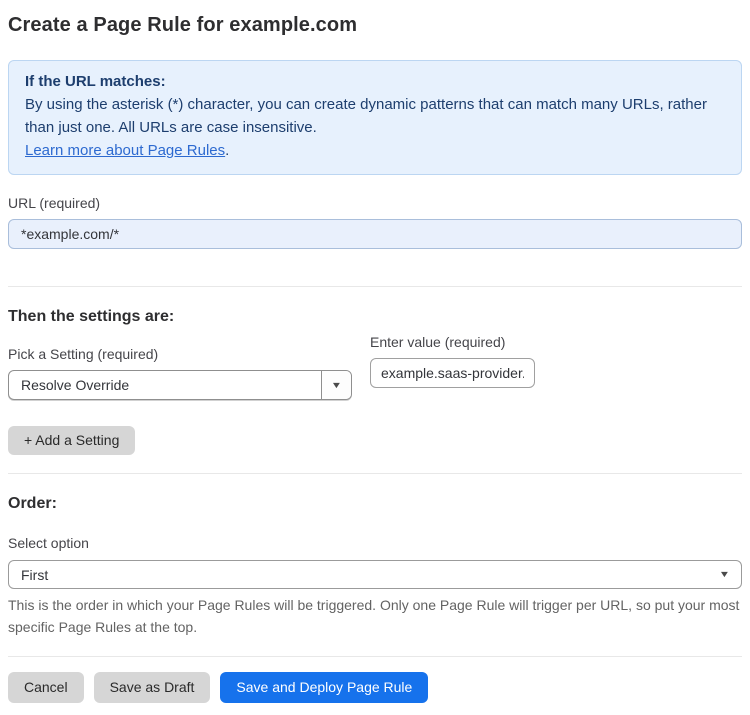 This screenshot has width=750, height=715. Describe the element at coordinates (152, 687) in the screenshot. I see `save-as-draft-button: Save as Draft` at that location.